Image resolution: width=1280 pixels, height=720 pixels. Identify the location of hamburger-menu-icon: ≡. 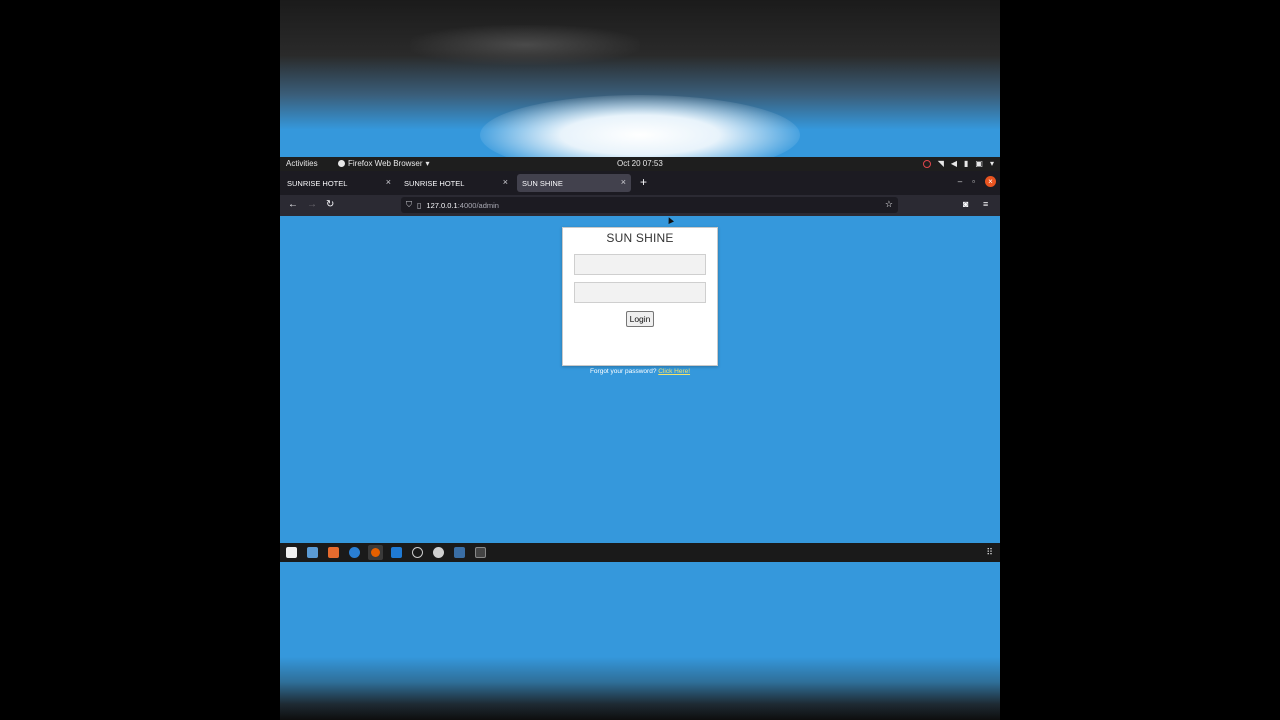
(985, 204).